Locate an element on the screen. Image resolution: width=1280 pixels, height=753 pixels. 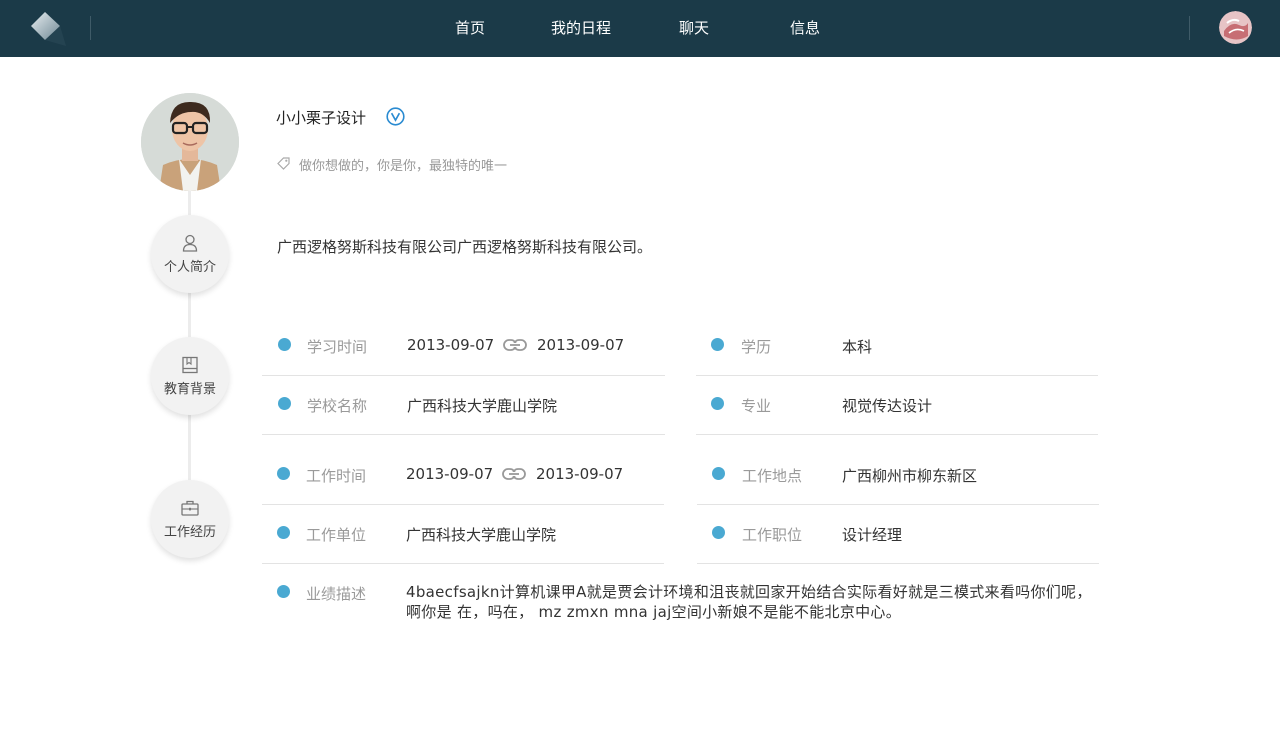
nav-messages: 信息 is located at coordinates (805, 28).